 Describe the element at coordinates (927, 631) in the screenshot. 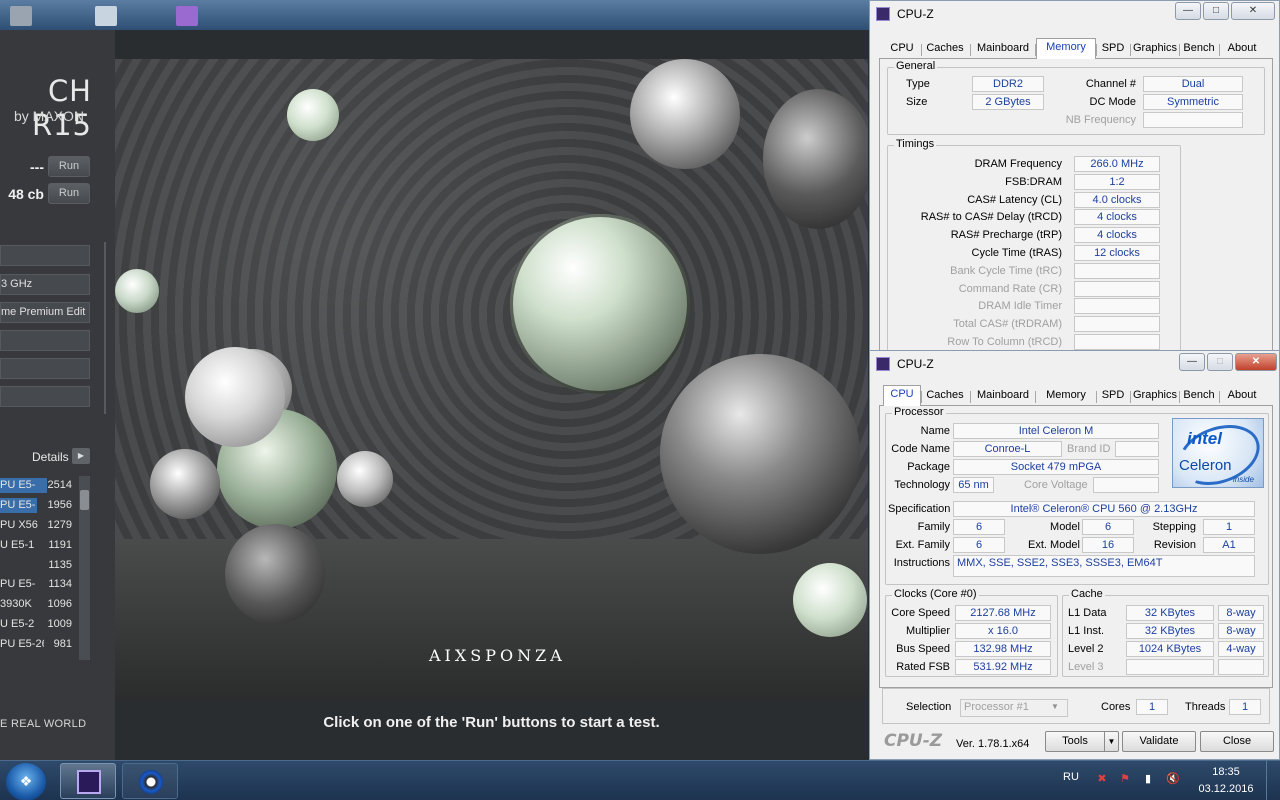

I see `multiplier-label: Multiplier` at that location.